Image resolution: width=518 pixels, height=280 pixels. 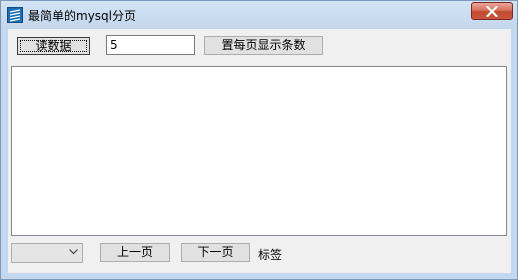 I want to click on close-icon, so click(x=492, y=11).